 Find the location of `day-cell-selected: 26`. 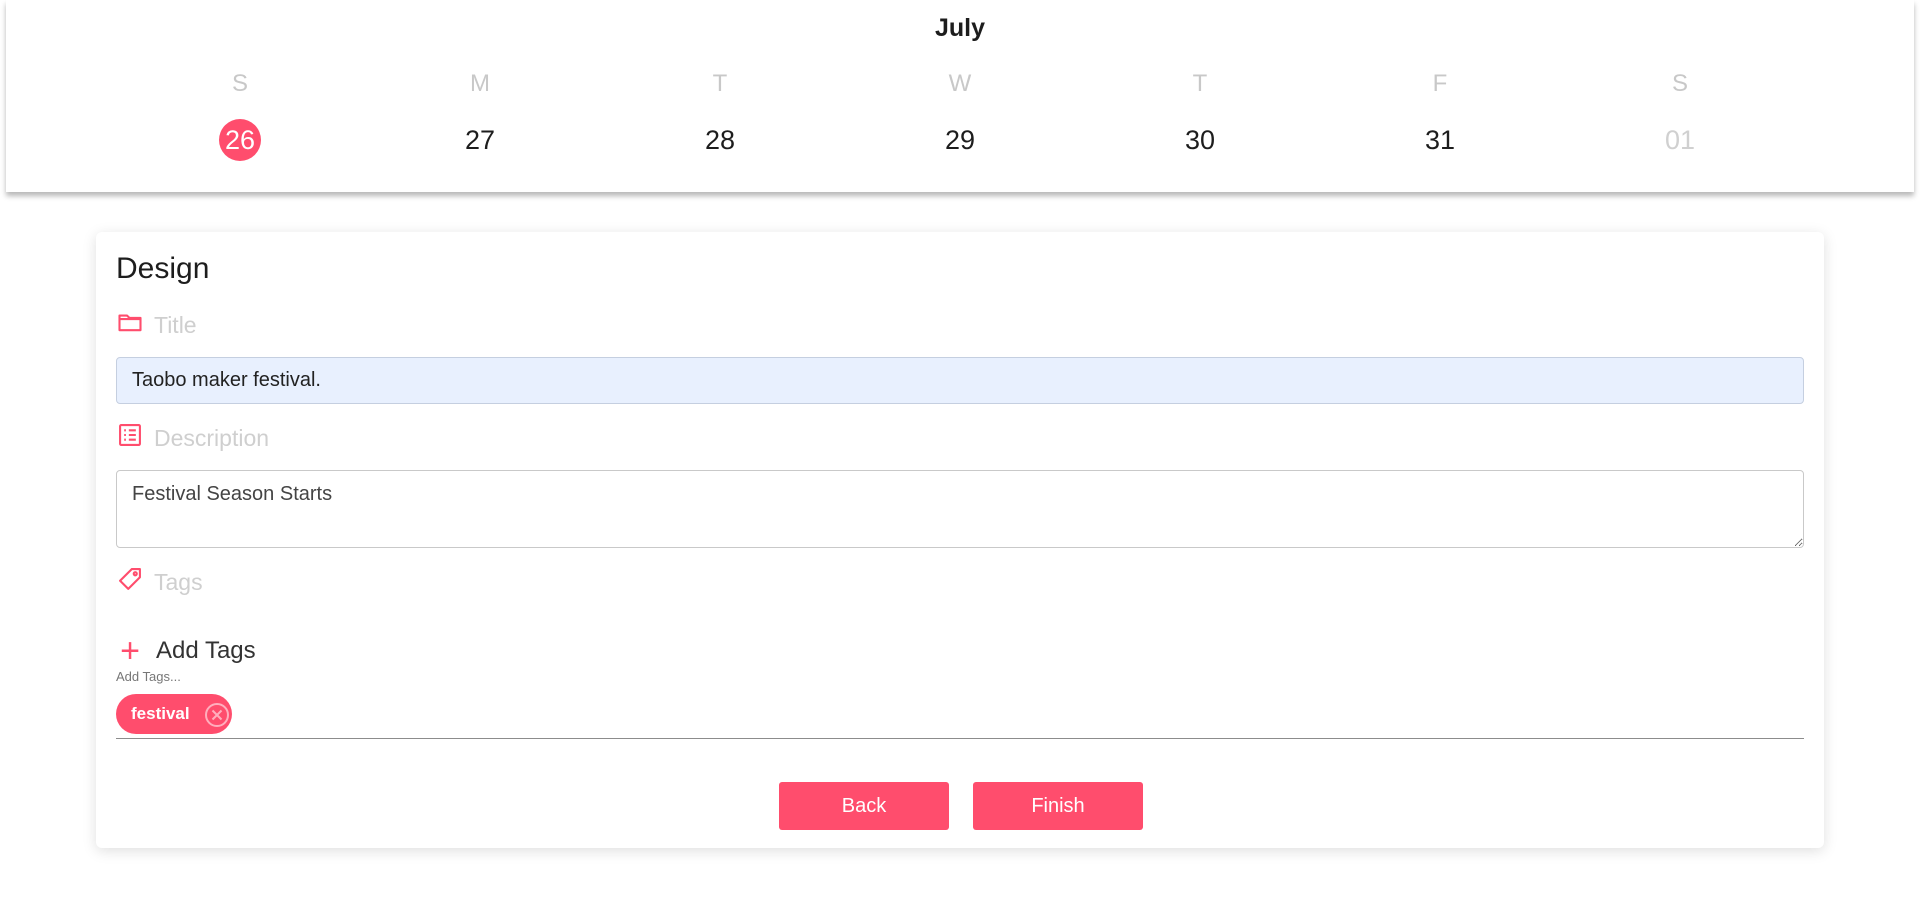

day-cell-selected: 26 is located at coordinates (240, 140).